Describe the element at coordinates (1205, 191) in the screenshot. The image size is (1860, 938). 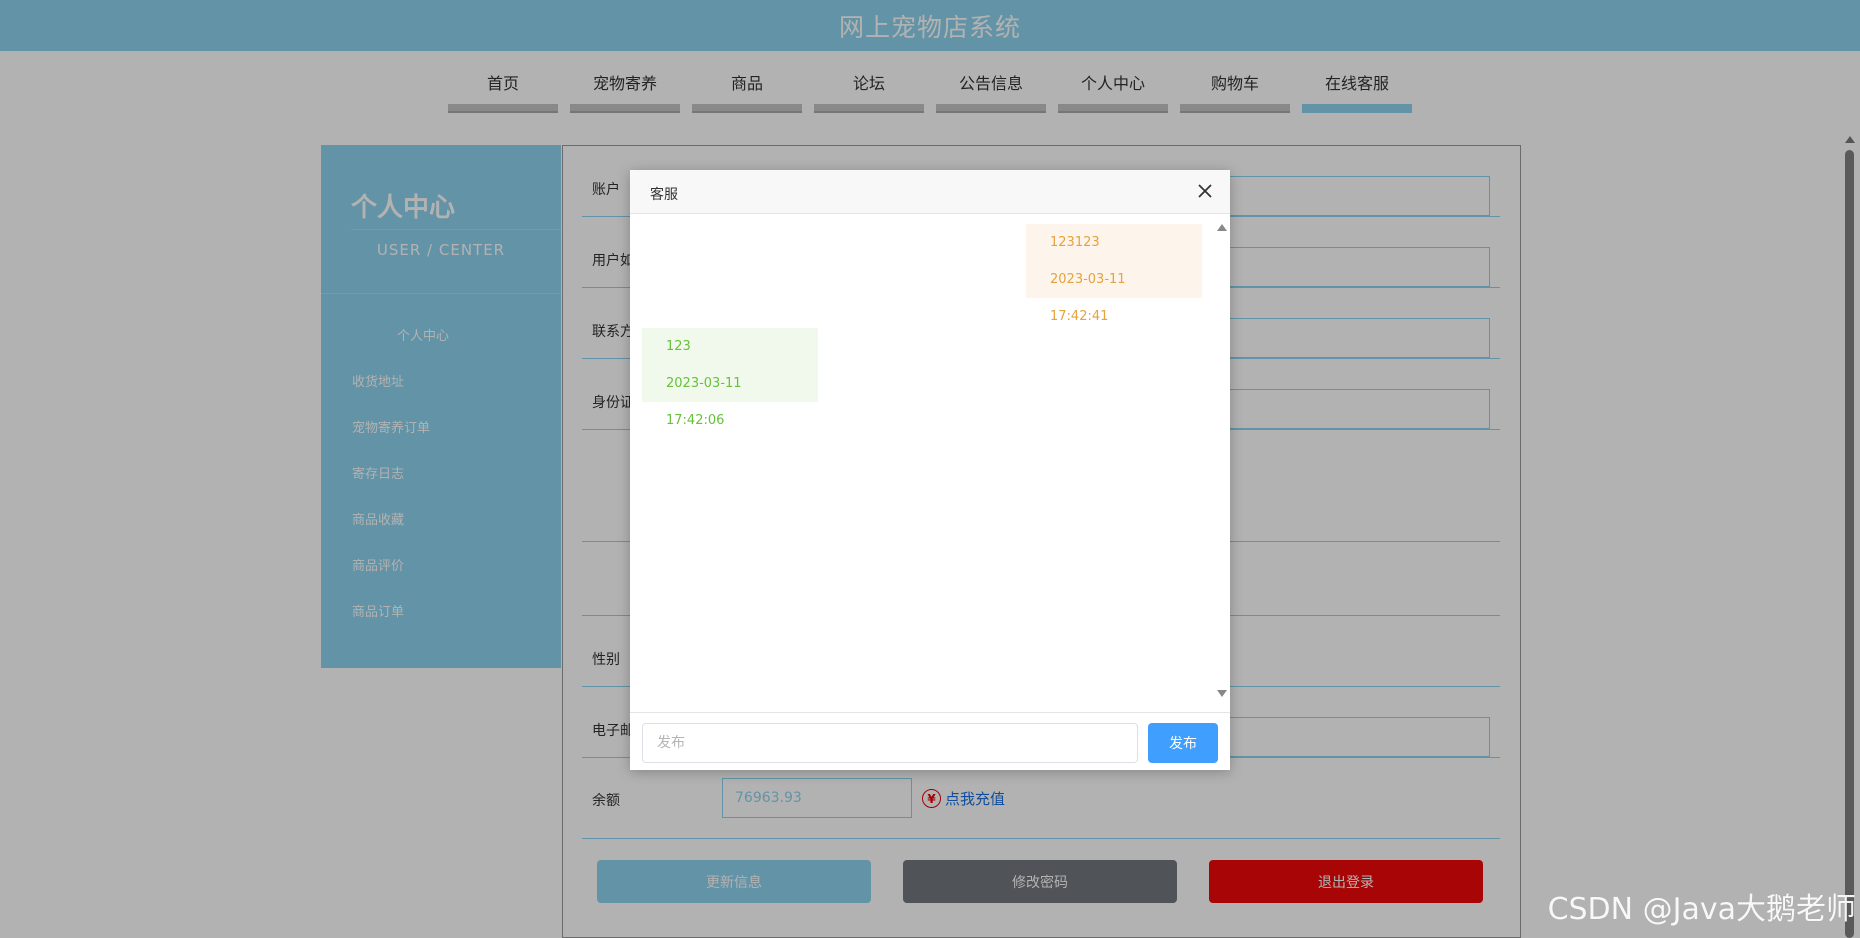
I see `close-icon` at that location.